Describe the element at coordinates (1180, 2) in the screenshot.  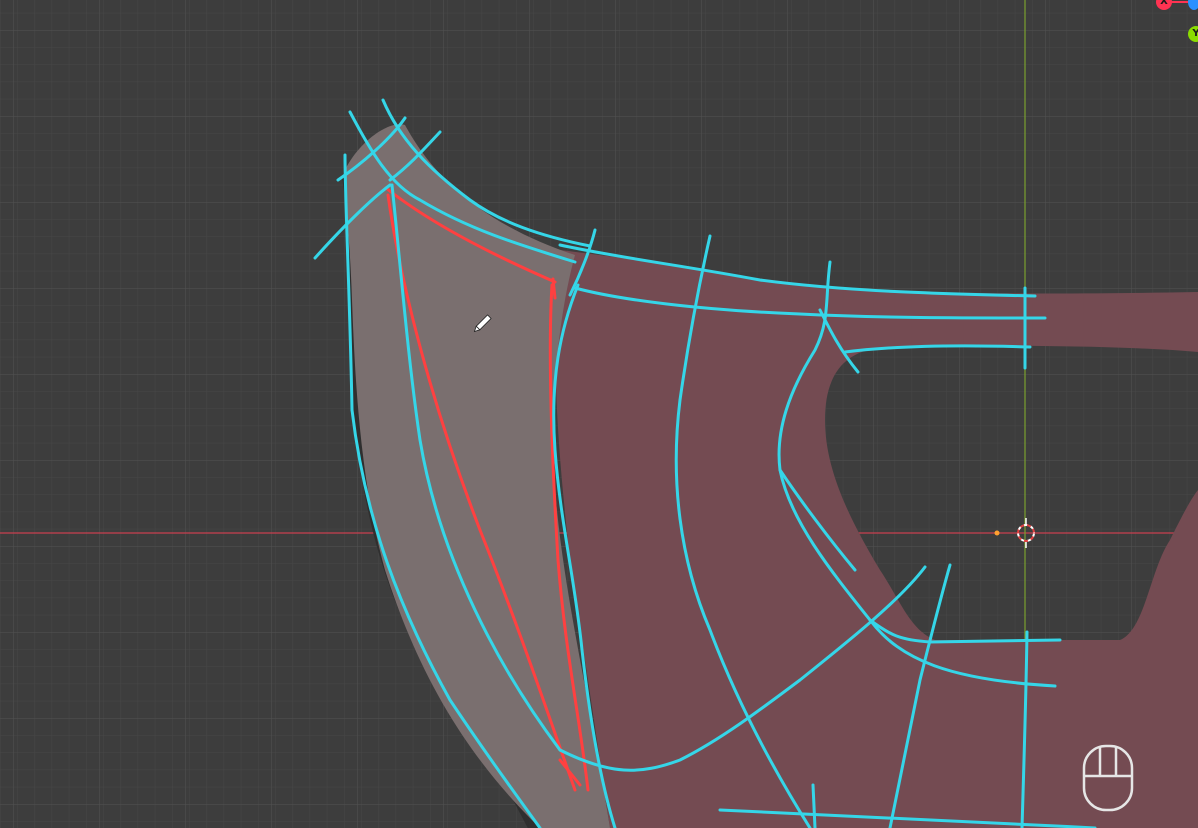
I see `gizmo-x-axis-line` at that location.